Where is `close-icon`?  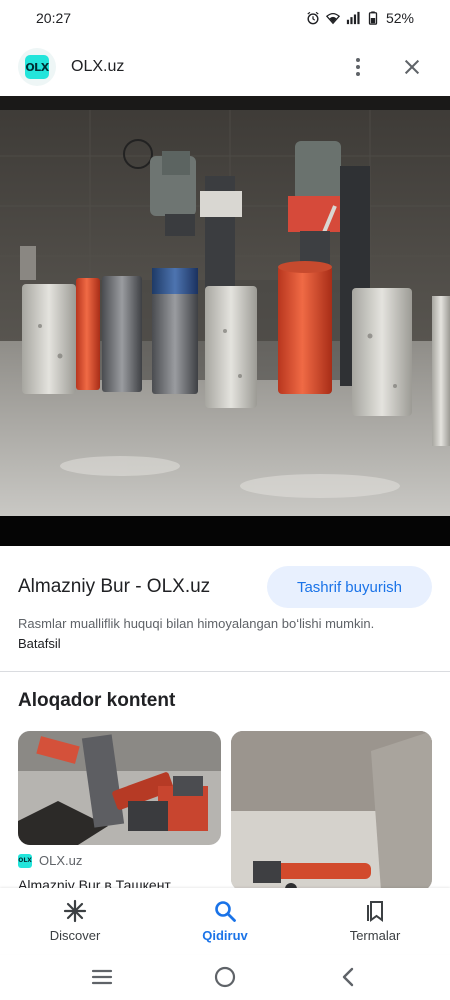 close-icon is located at coordinates (412, 67).